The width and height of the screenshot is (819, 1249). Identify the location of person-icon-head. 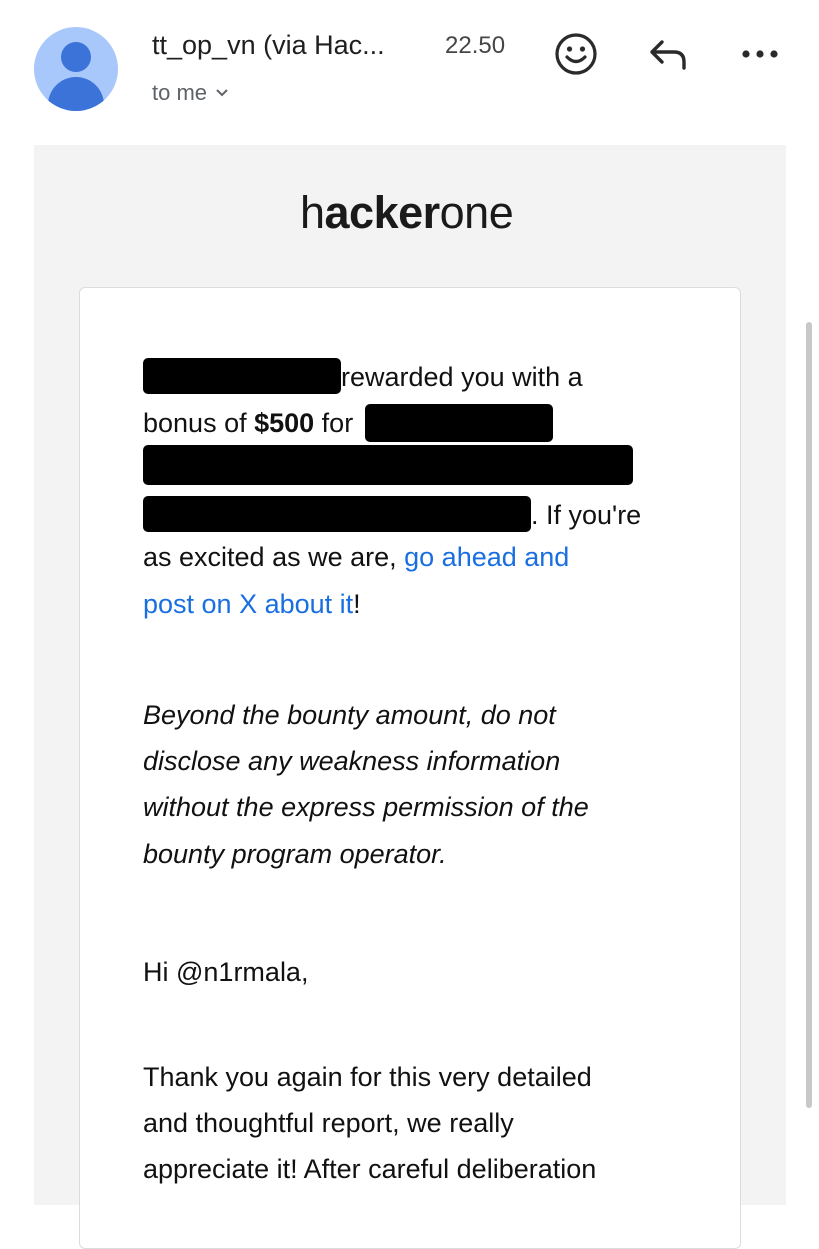
(76, 57).